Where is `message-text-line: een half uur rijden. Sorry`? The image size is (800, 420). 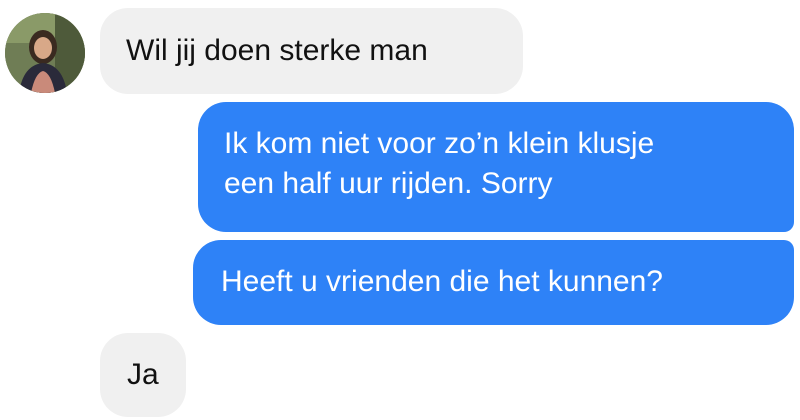
message-text-line: een half uur rijden. Sorry is located at coordinates (388, 183).